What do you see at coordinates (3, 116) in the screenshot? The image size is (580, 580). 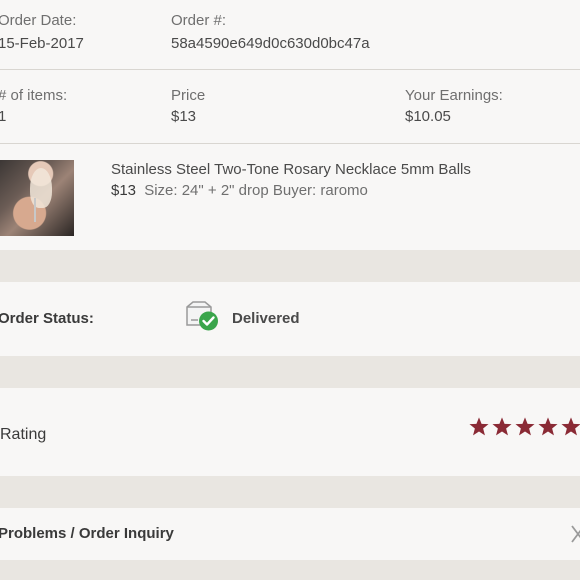 I see `items-count-value: 1` at bounding box center [3, 116].